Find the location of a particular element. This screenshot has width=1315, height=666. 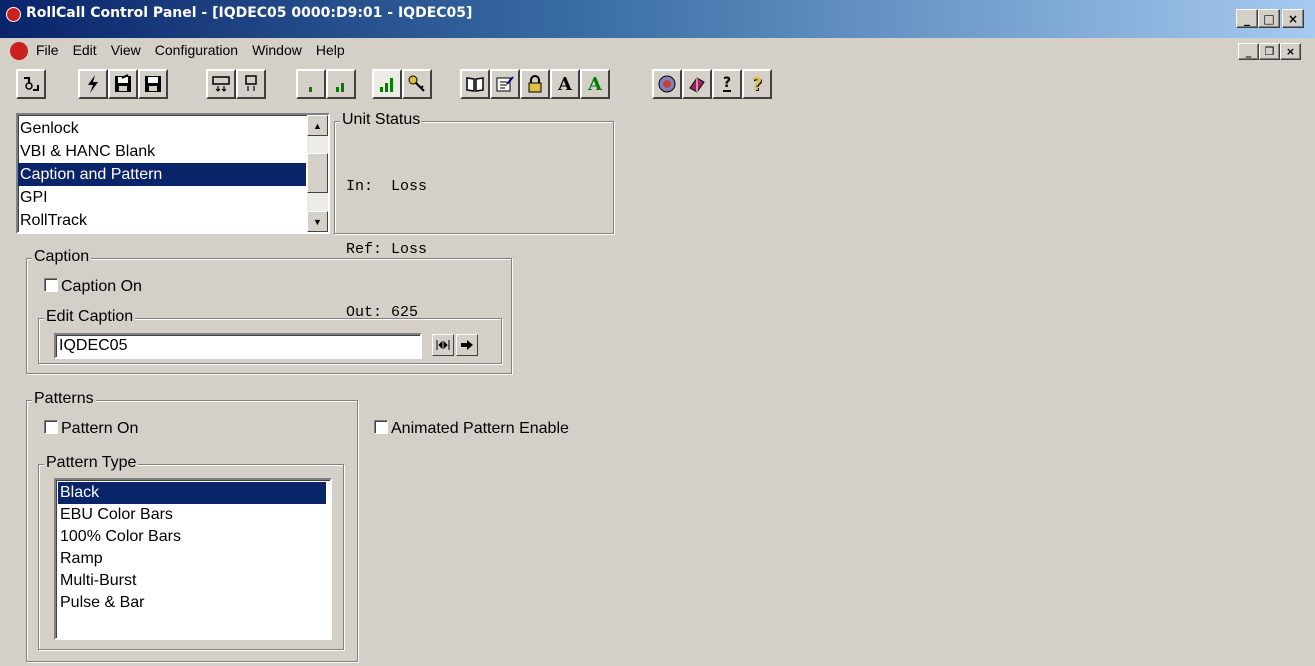

pattern-item-black: Black is located at coordinates (192, 493).